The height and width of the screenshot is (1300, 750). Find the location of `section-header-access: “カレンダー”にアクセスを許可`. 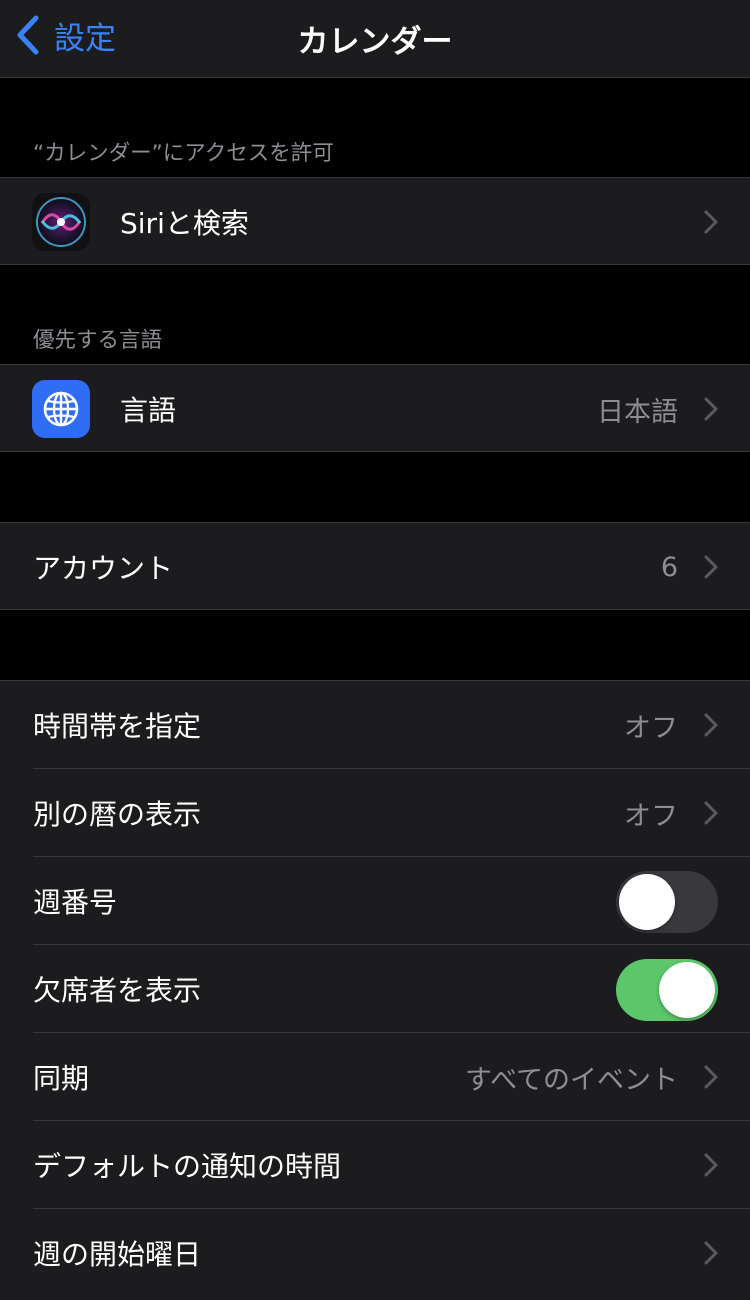

section-header-access: “カレンダー”にアクセスを許可 is located at coordinates (183, 153).